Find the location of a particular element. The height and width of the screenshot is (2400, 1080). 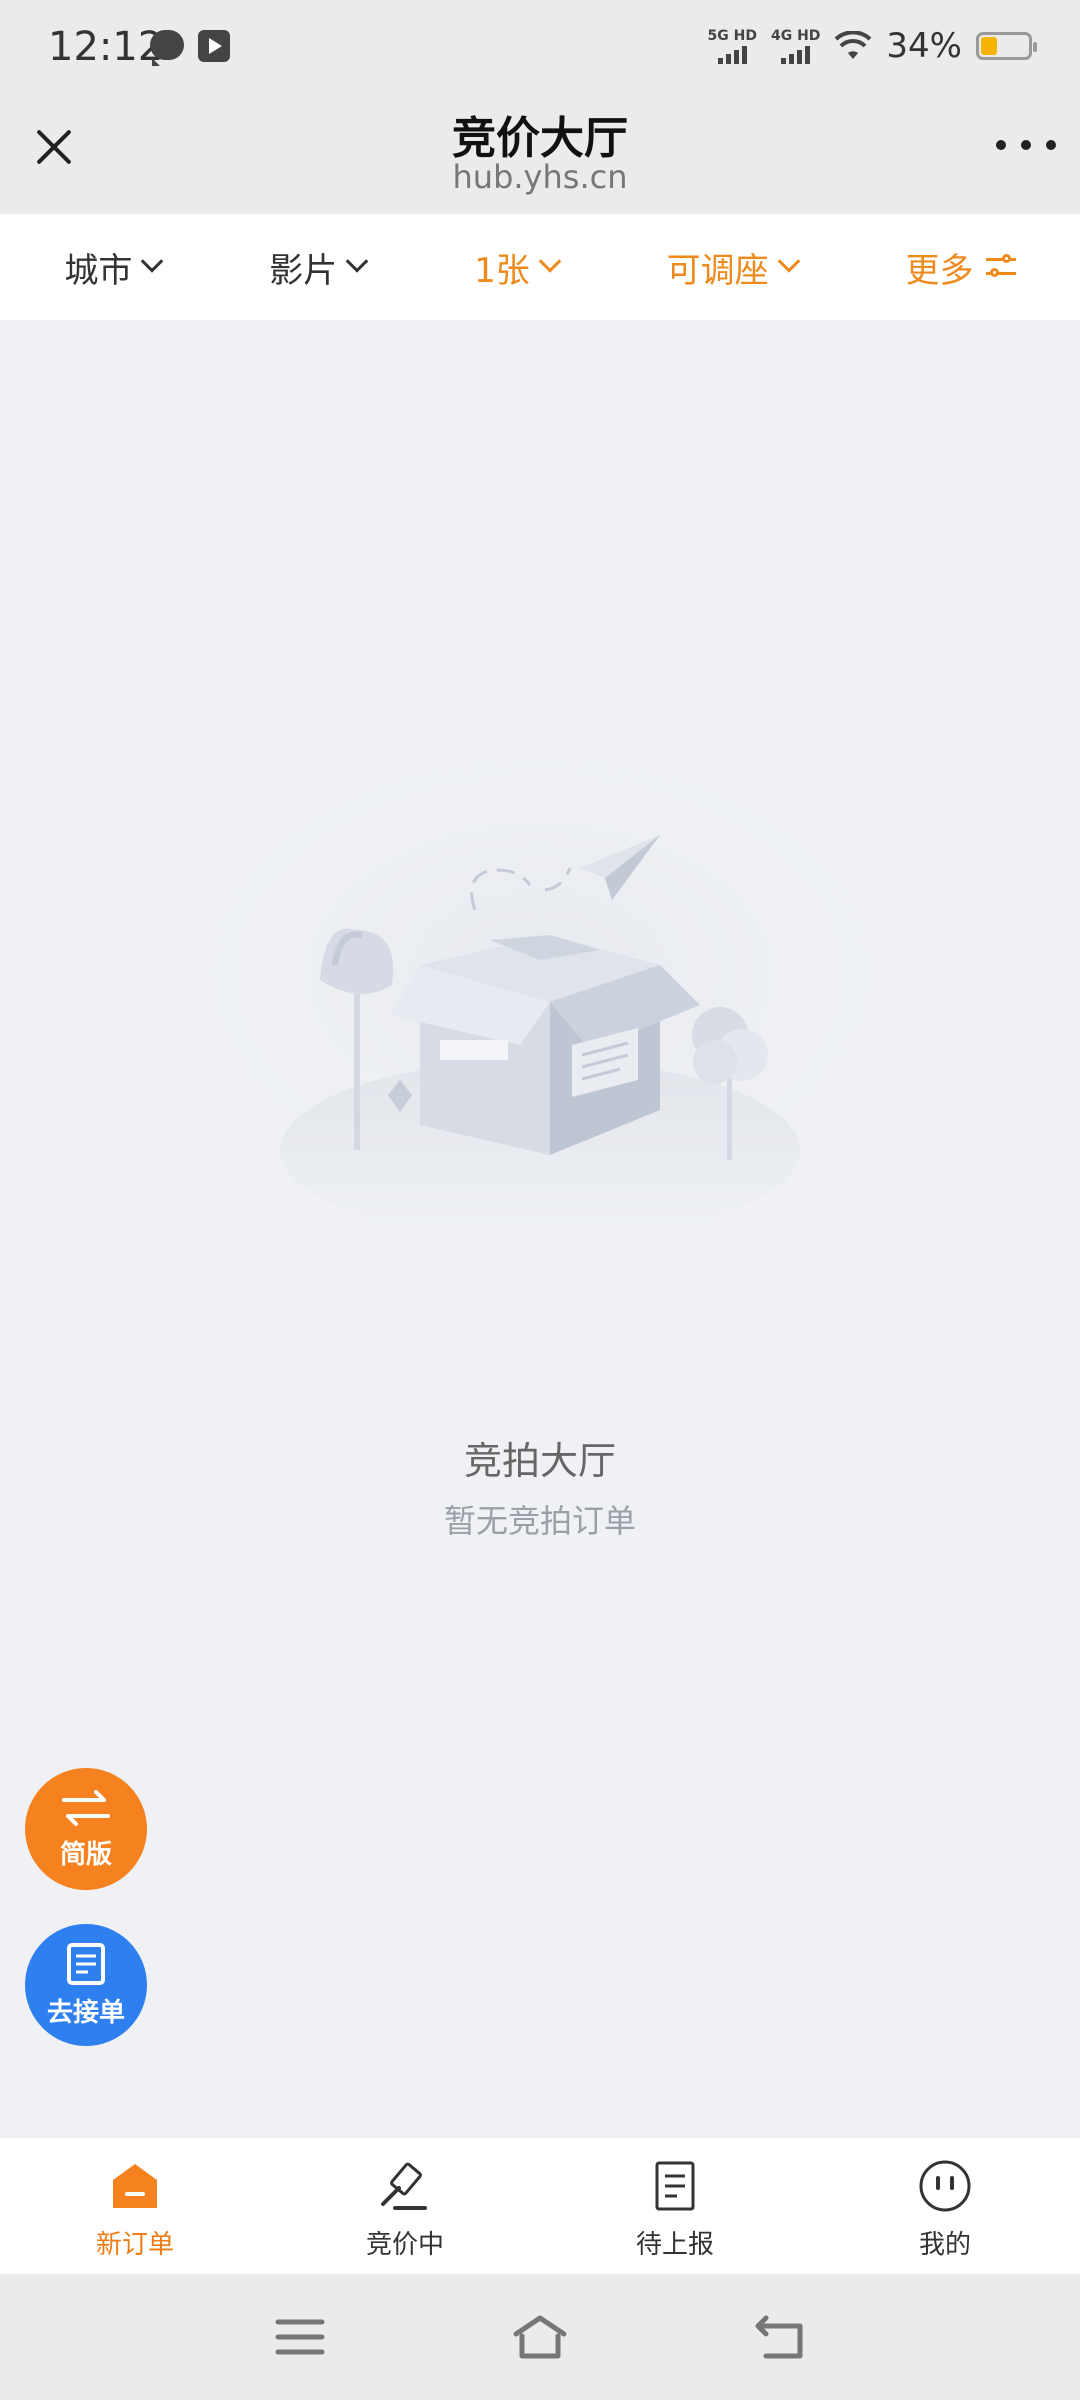

gavel-icon is located at coordinates (404, 2186).